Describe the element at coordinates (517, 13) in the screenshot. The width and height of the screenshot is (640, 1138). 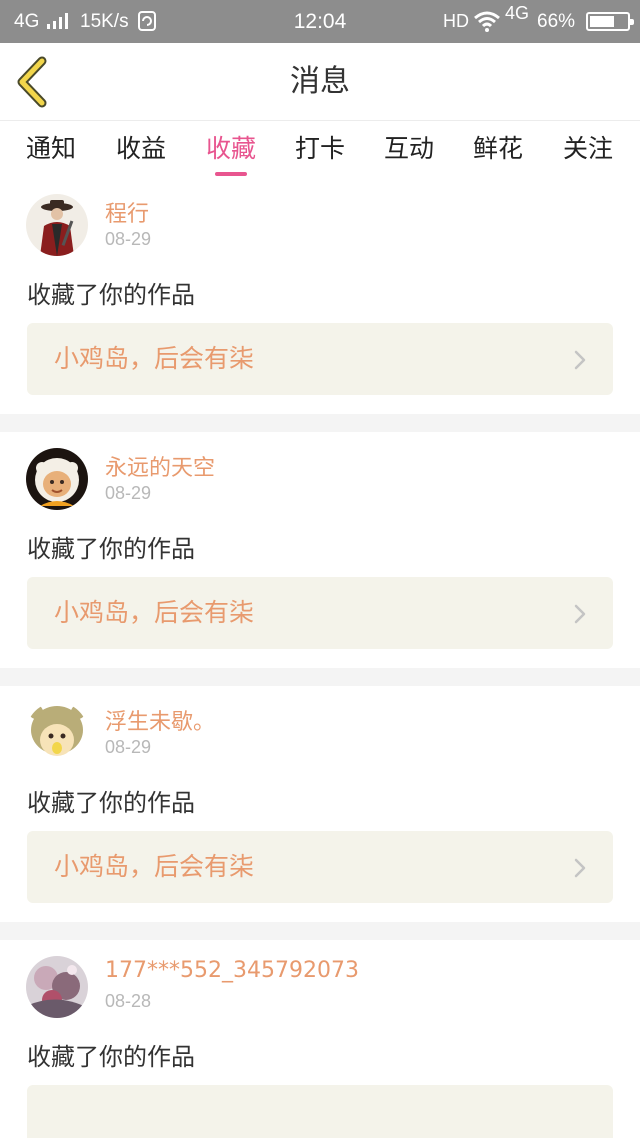
I see `data-type: 4G` at that location.